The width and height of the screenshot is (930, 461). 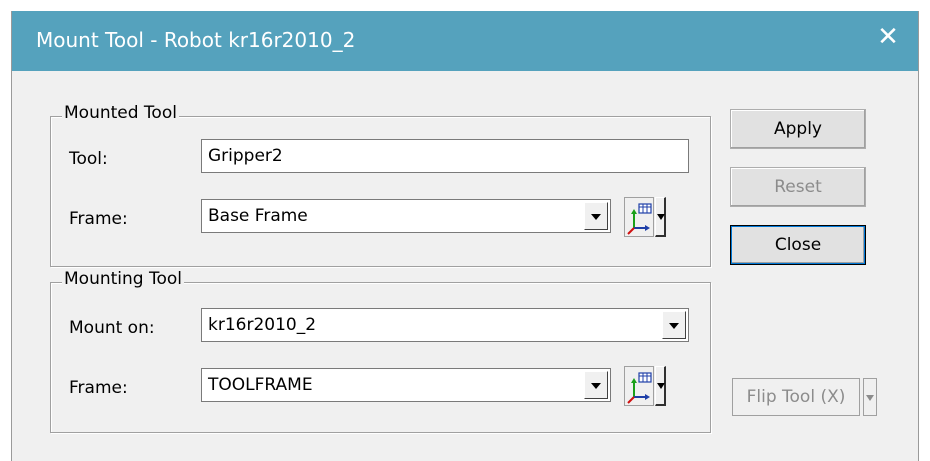 What do you see at coordinates (888, 37) in the screenshot?
I see `close-icon: ✕` at bounding box center [888, 37].